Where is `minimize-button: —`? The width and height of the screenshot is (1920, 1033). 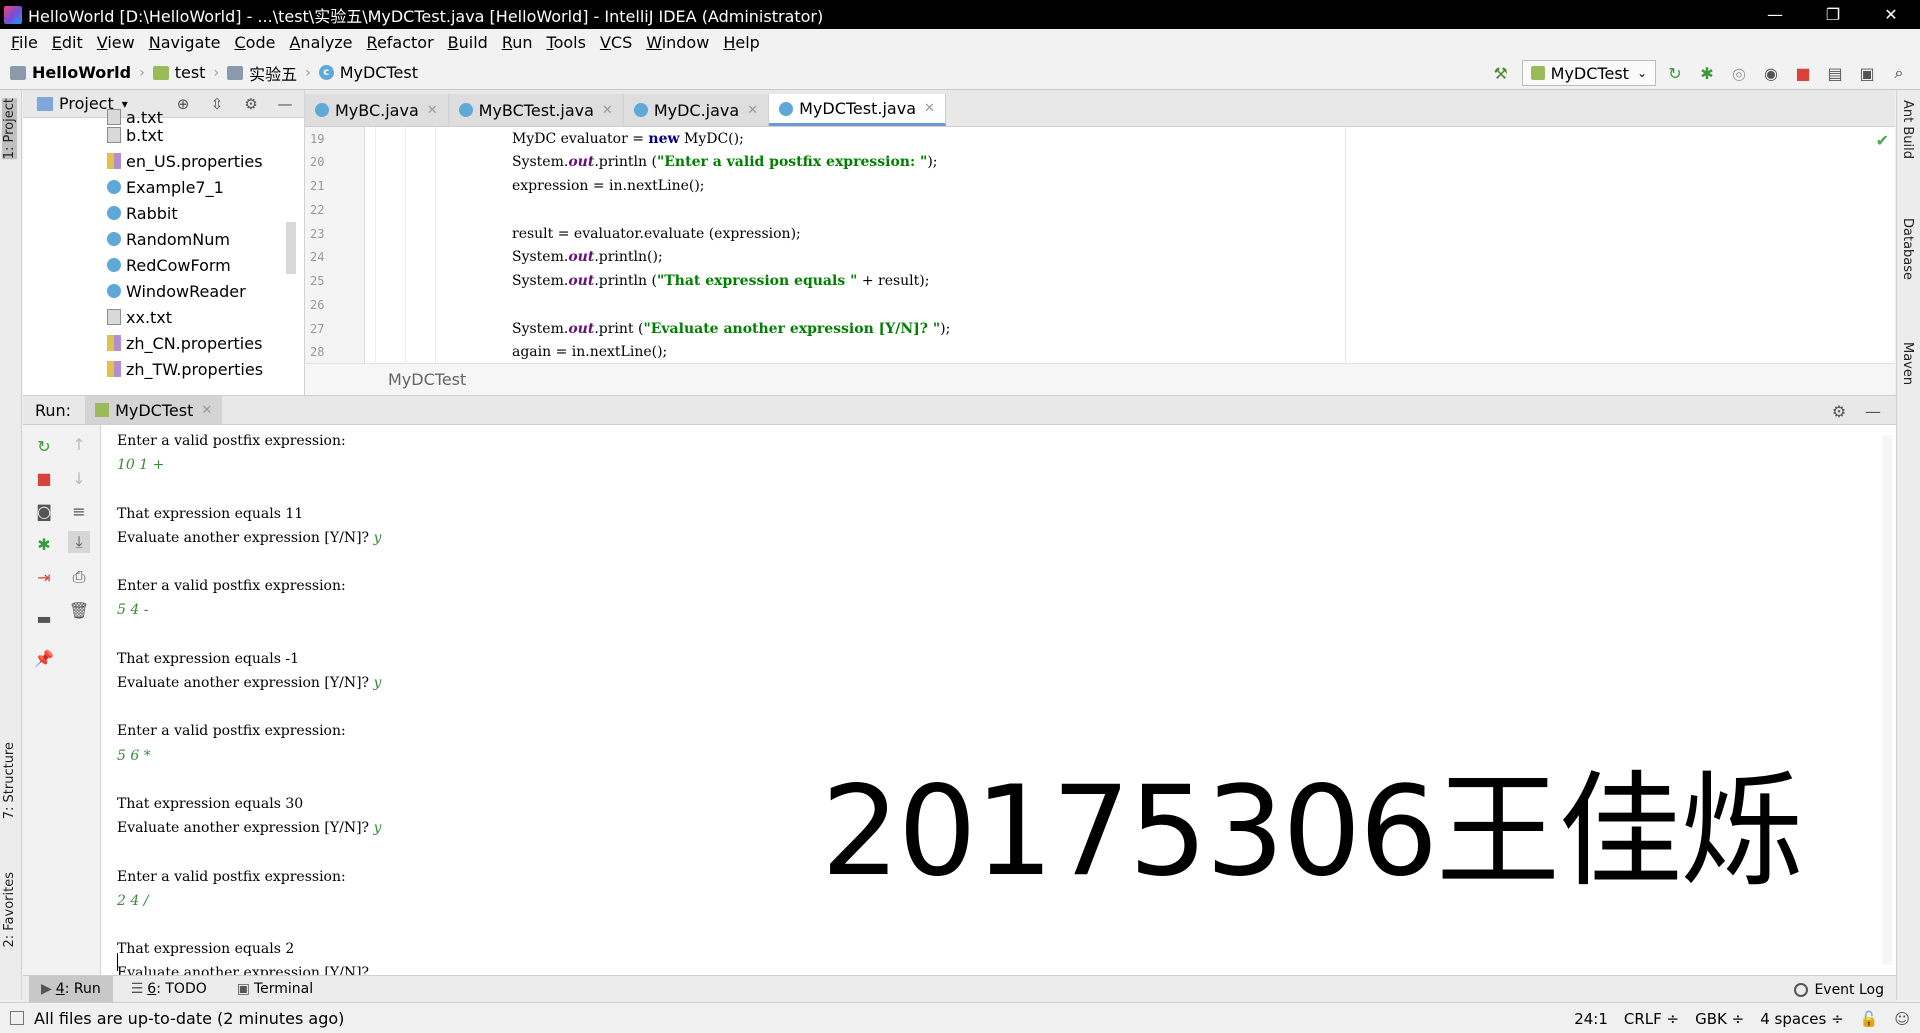
minimize-button: — is located at coordinates (1775, 14).